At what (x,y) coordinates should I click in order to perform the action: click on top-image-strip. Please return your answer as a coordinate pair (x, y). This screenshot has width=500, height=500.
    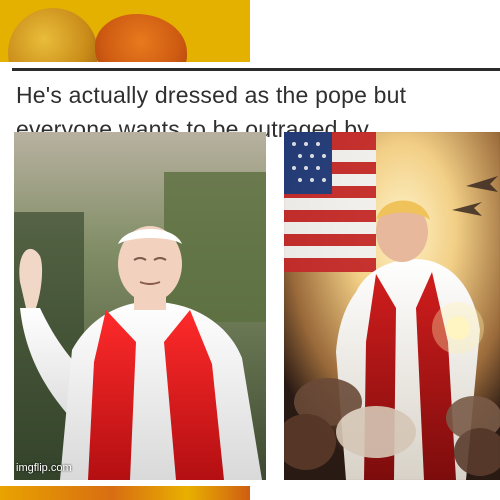
    Looking at the image, I should click on (125, 31).